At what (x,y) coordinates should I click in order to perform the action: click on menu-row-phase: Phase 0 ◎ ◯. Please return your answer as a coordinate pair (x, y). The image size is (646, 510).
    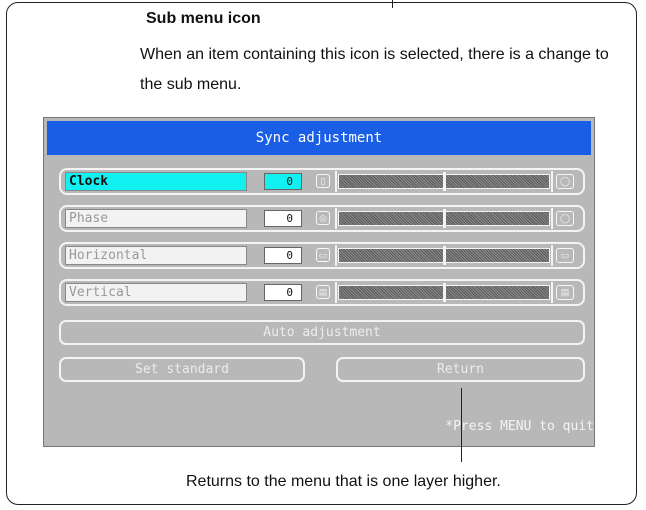
    Looking at the image, I should click on (322, 218).